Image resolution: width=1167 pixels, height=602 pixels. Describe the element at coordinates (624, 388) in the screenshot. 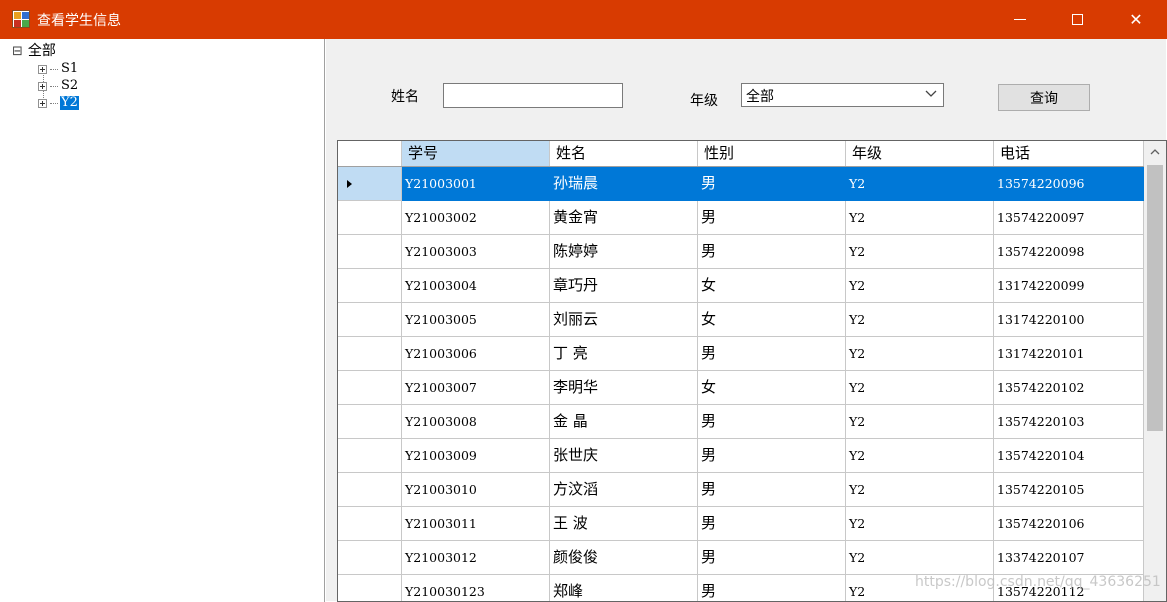

I see `table-cell: 李明华` at that location.